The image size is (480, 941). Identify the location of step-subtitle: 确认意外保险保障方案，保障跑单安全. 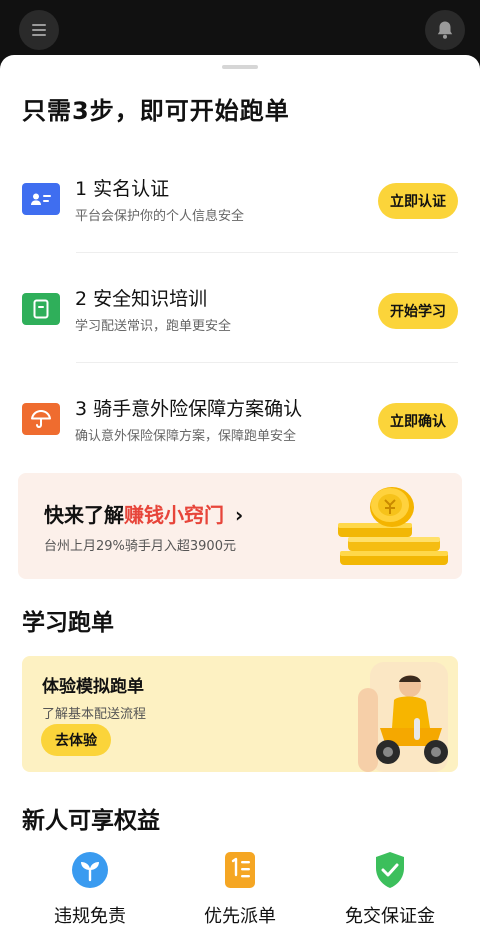
(186, 436).